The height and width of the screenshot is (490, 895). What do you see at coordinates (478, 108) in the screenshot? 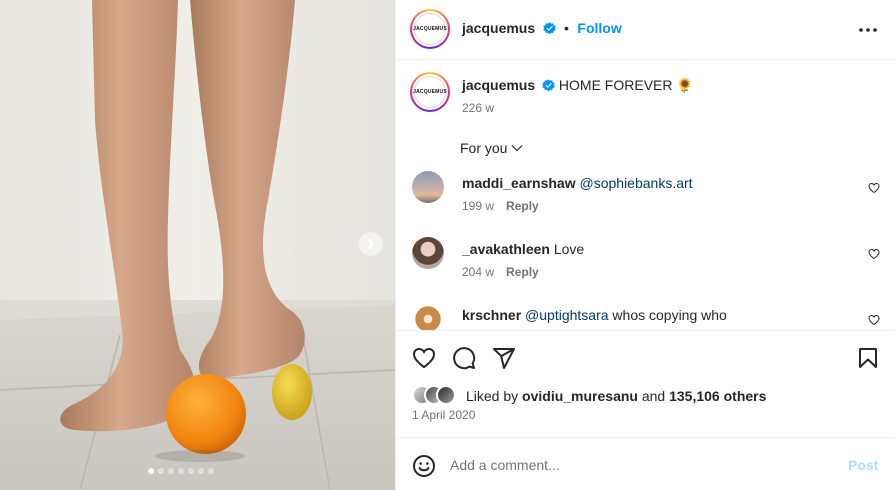
I see `caption-timestamp: 226 w` at bounding box center [478, 108].